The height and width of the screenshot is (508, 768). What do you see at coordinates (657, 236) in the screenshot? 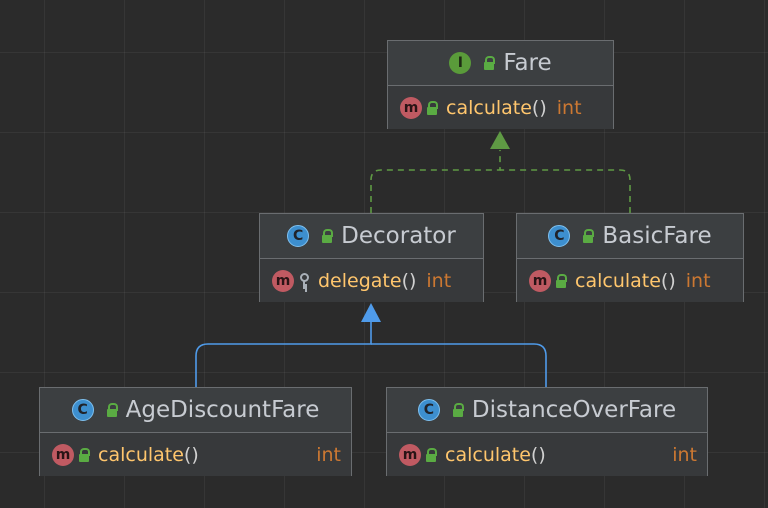
I see `node-basicfare-name: BasicFare` at bounding box center [657, 236].